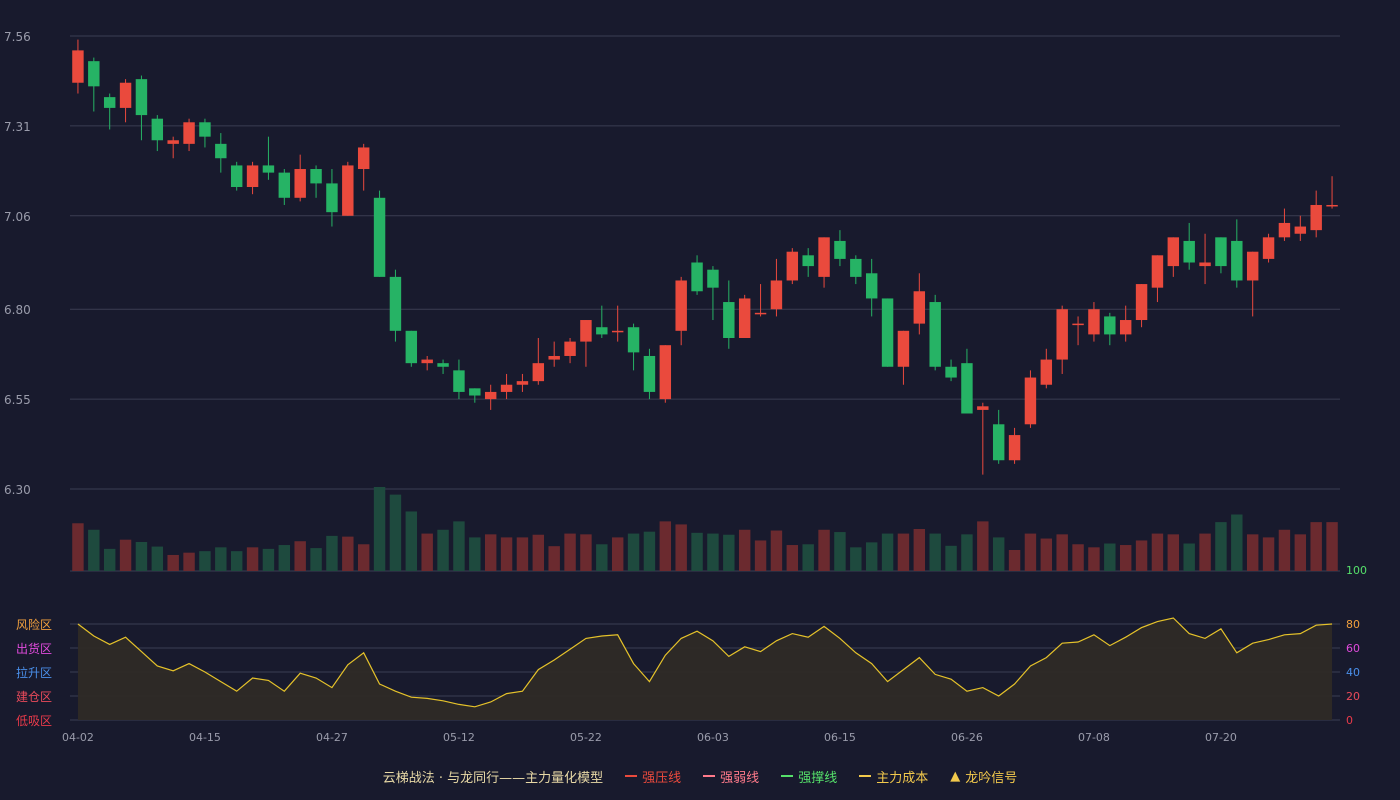 This screenshot has height=800, width=1400. I want to click on price-tick-label: 6.30, so click(17, 490).